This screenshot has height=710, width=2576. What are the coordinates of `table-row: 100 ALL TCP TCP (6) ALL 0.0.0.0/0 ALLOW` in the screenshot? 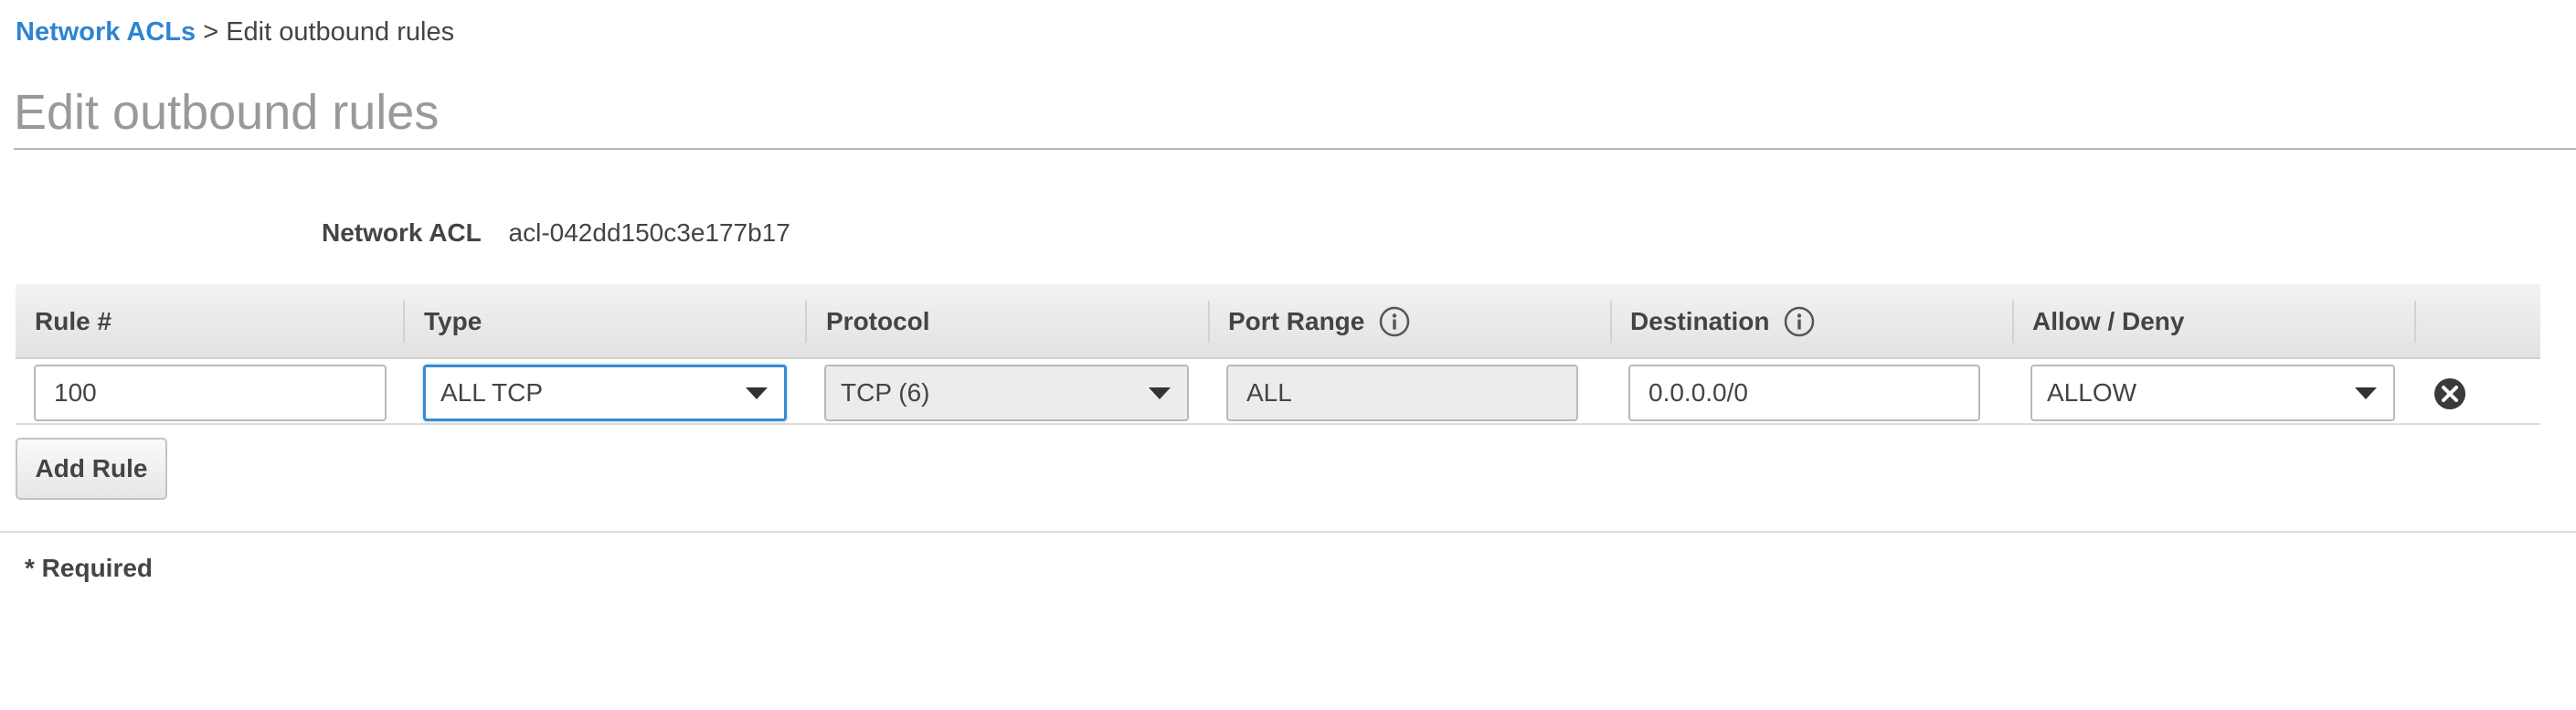 It's located at (1278, 392).